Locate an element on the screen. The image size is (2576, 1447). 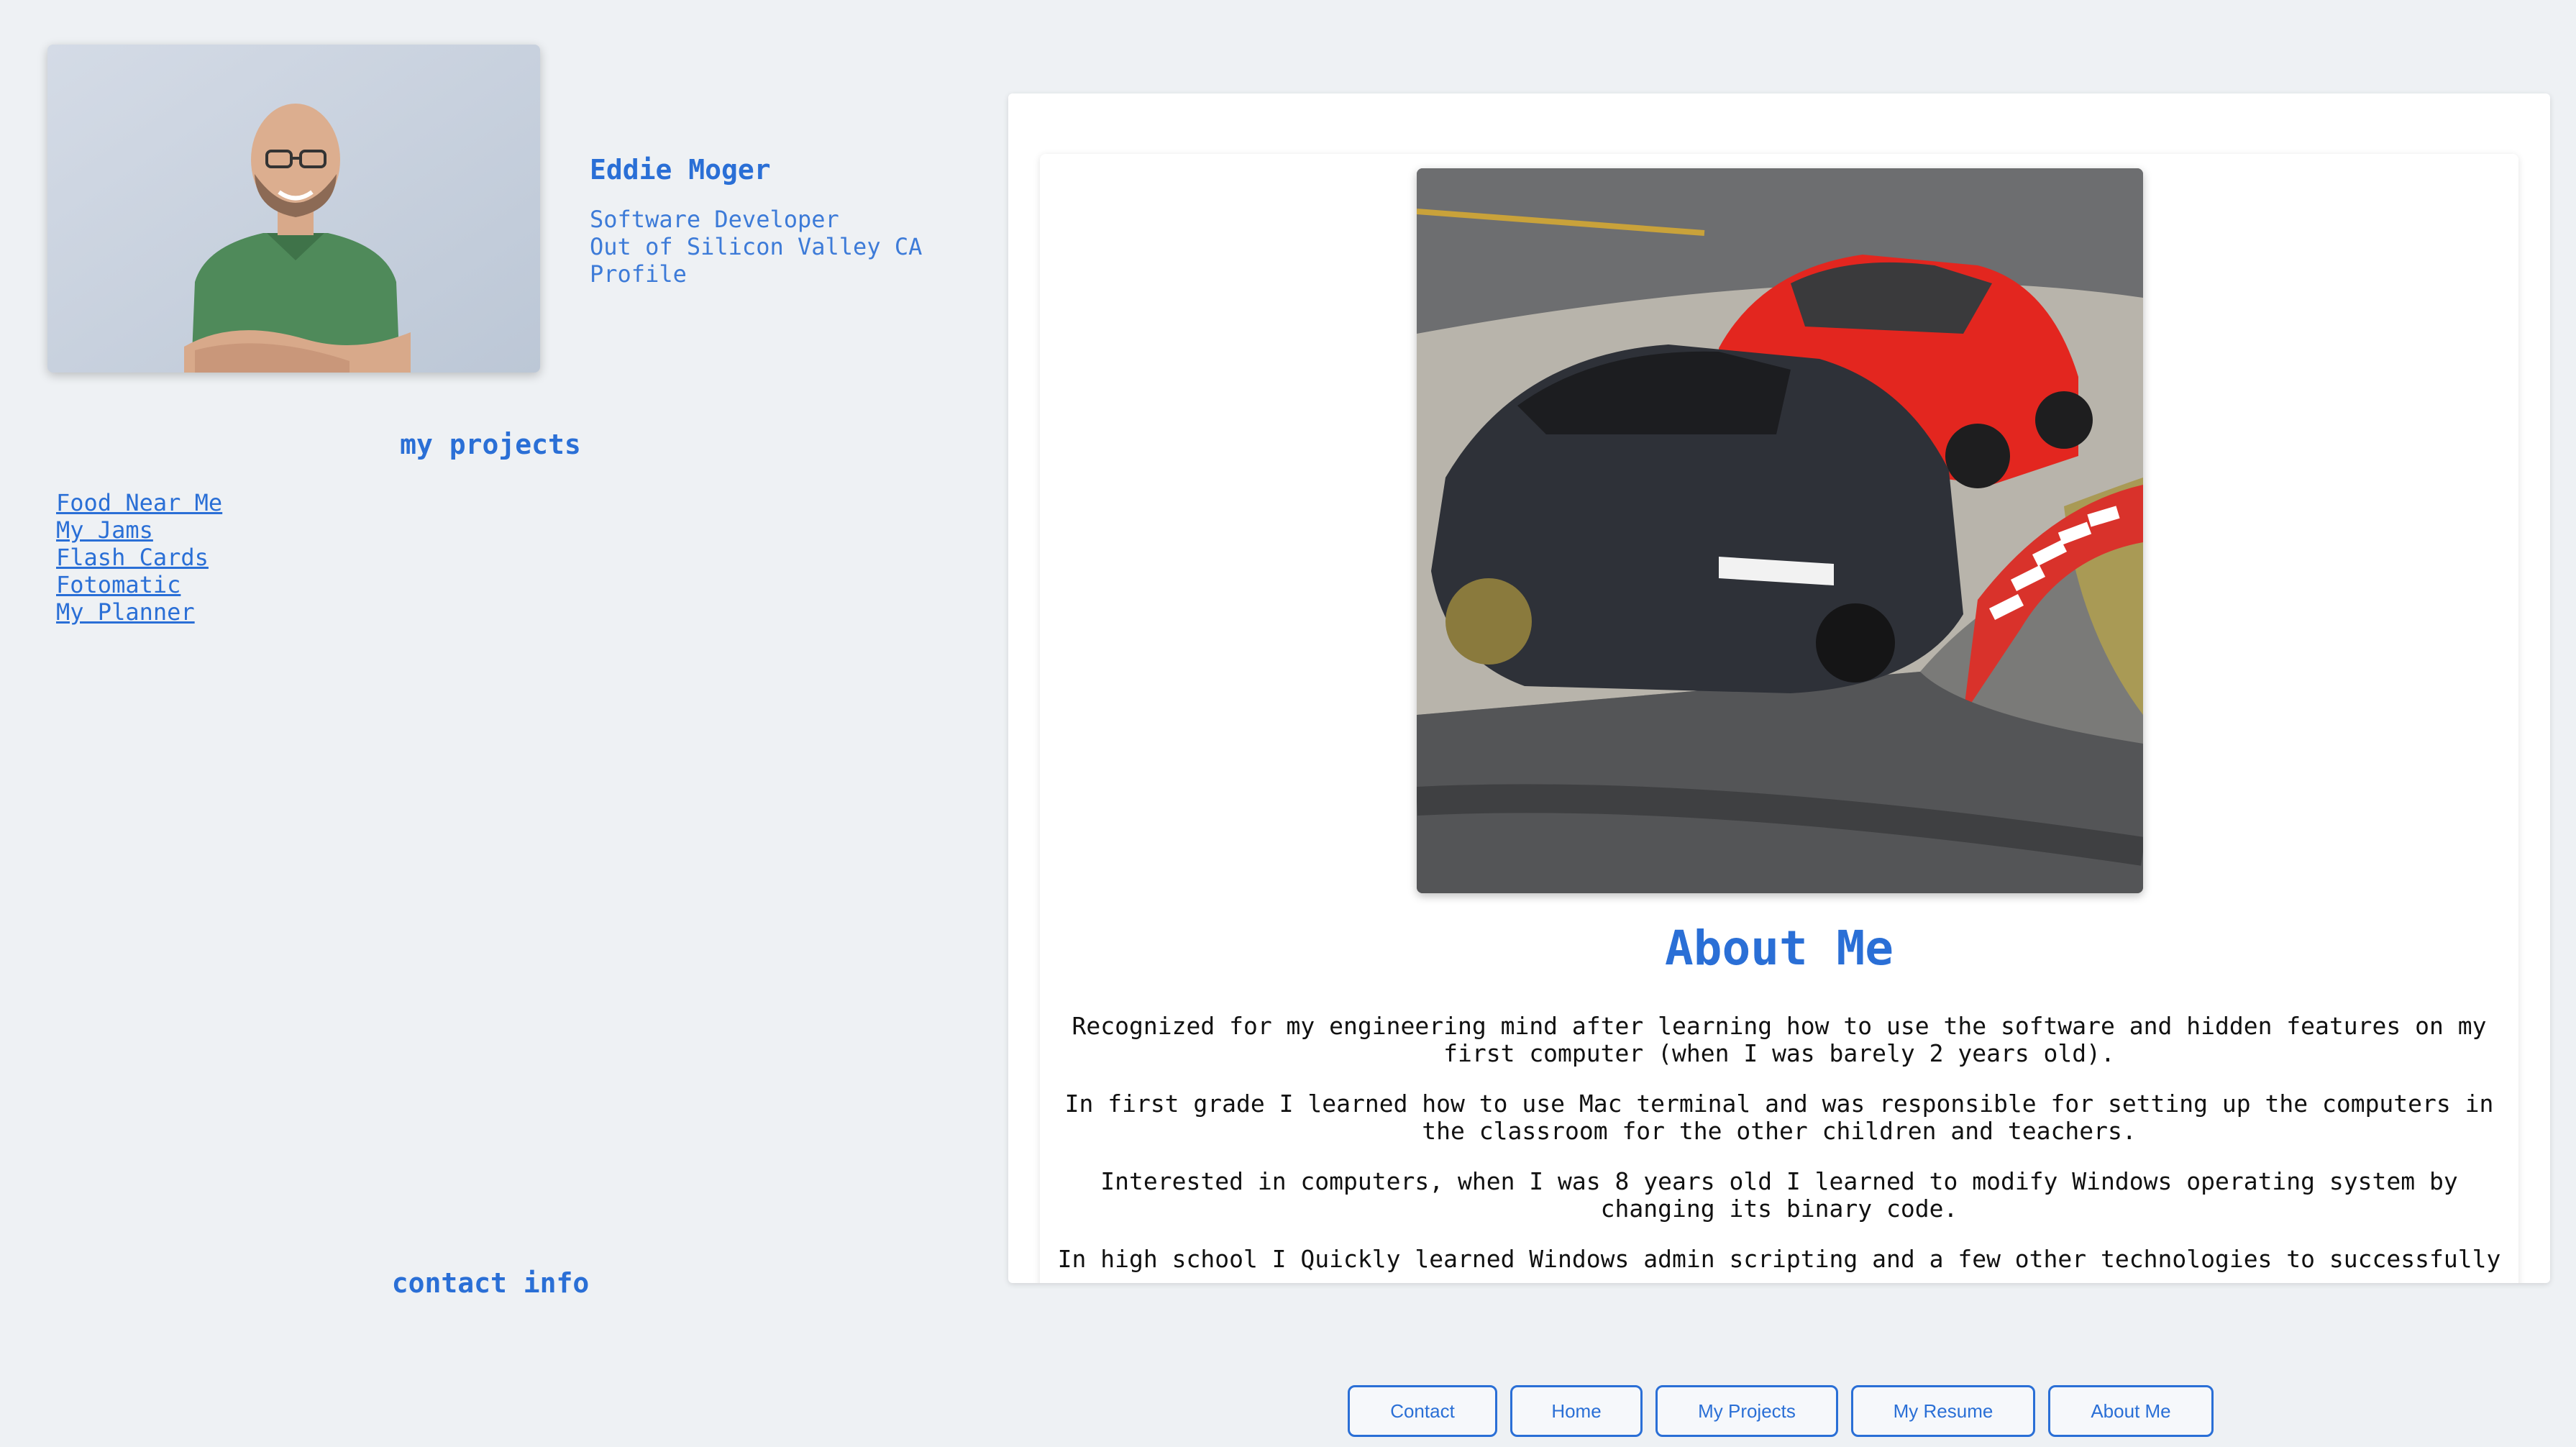
home-button: Home is located at coordinates (1576, 1411).